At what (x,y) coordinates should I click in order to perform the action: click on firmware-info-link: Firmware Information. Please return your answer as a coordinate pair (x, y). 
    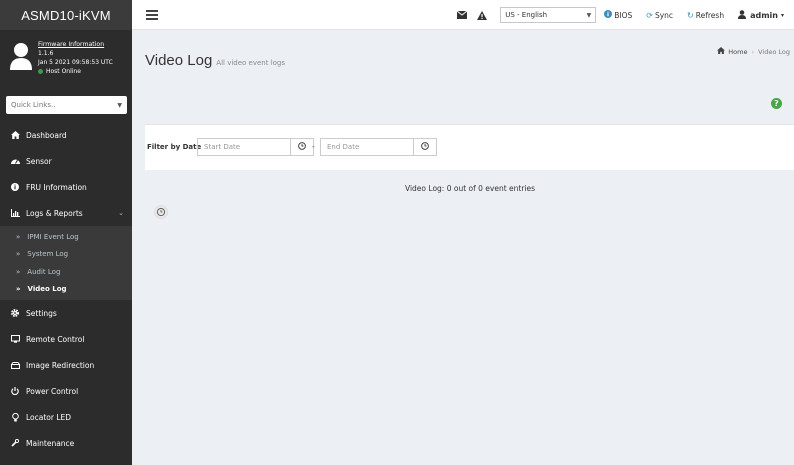
    Looking at the image, I should click on (75, 44).